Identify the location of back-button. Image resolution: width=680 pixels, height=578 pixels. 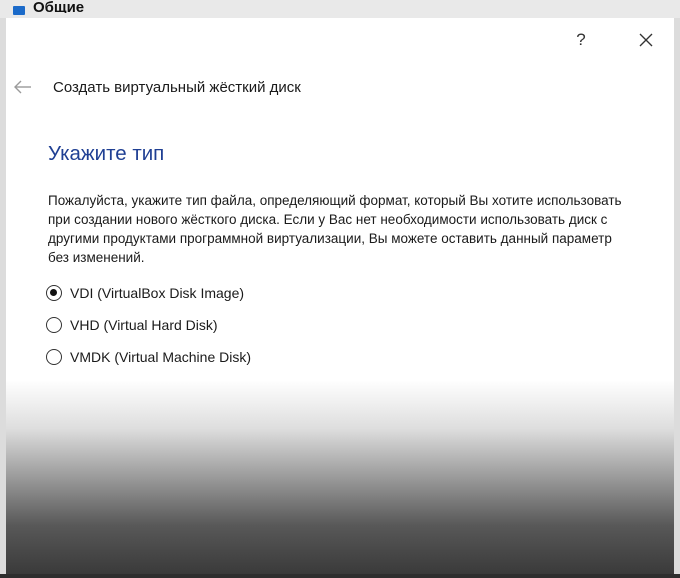
(23, 87).